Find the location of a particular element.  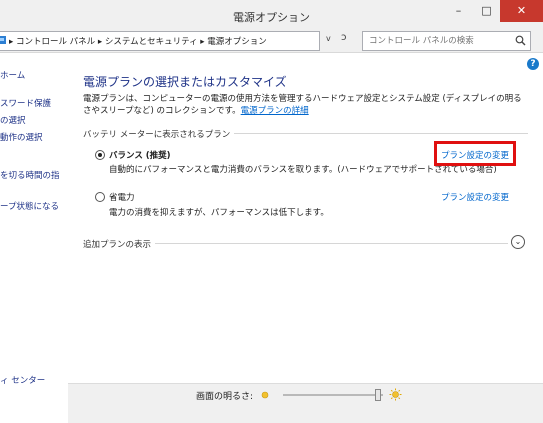

search-input is located at coordinates (439, 41).